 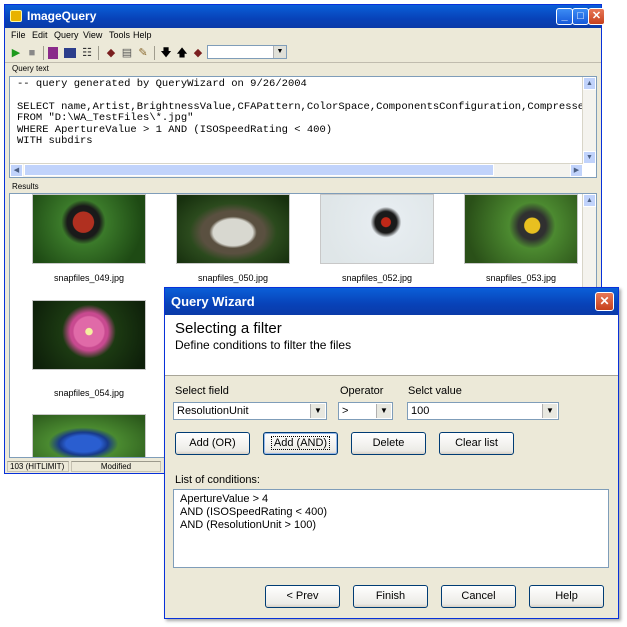 What do you see at coordinates (30, 68) in the screenshot?
I see `query-text-label: Query text` at bounding box center [30, 68].